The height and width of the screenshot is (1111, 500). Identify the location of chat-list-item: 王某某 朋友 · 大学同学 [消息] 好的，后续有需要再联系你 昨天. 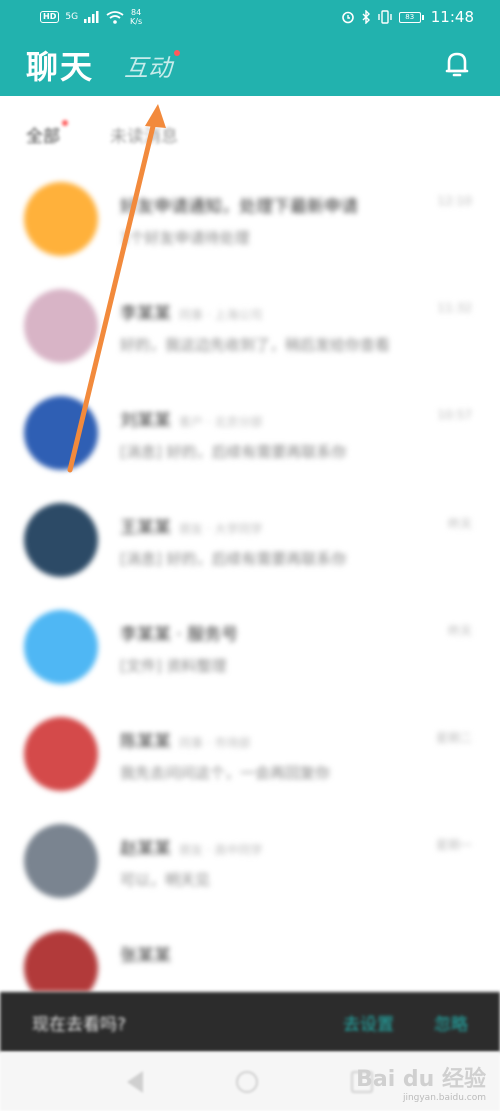
(250, 546).